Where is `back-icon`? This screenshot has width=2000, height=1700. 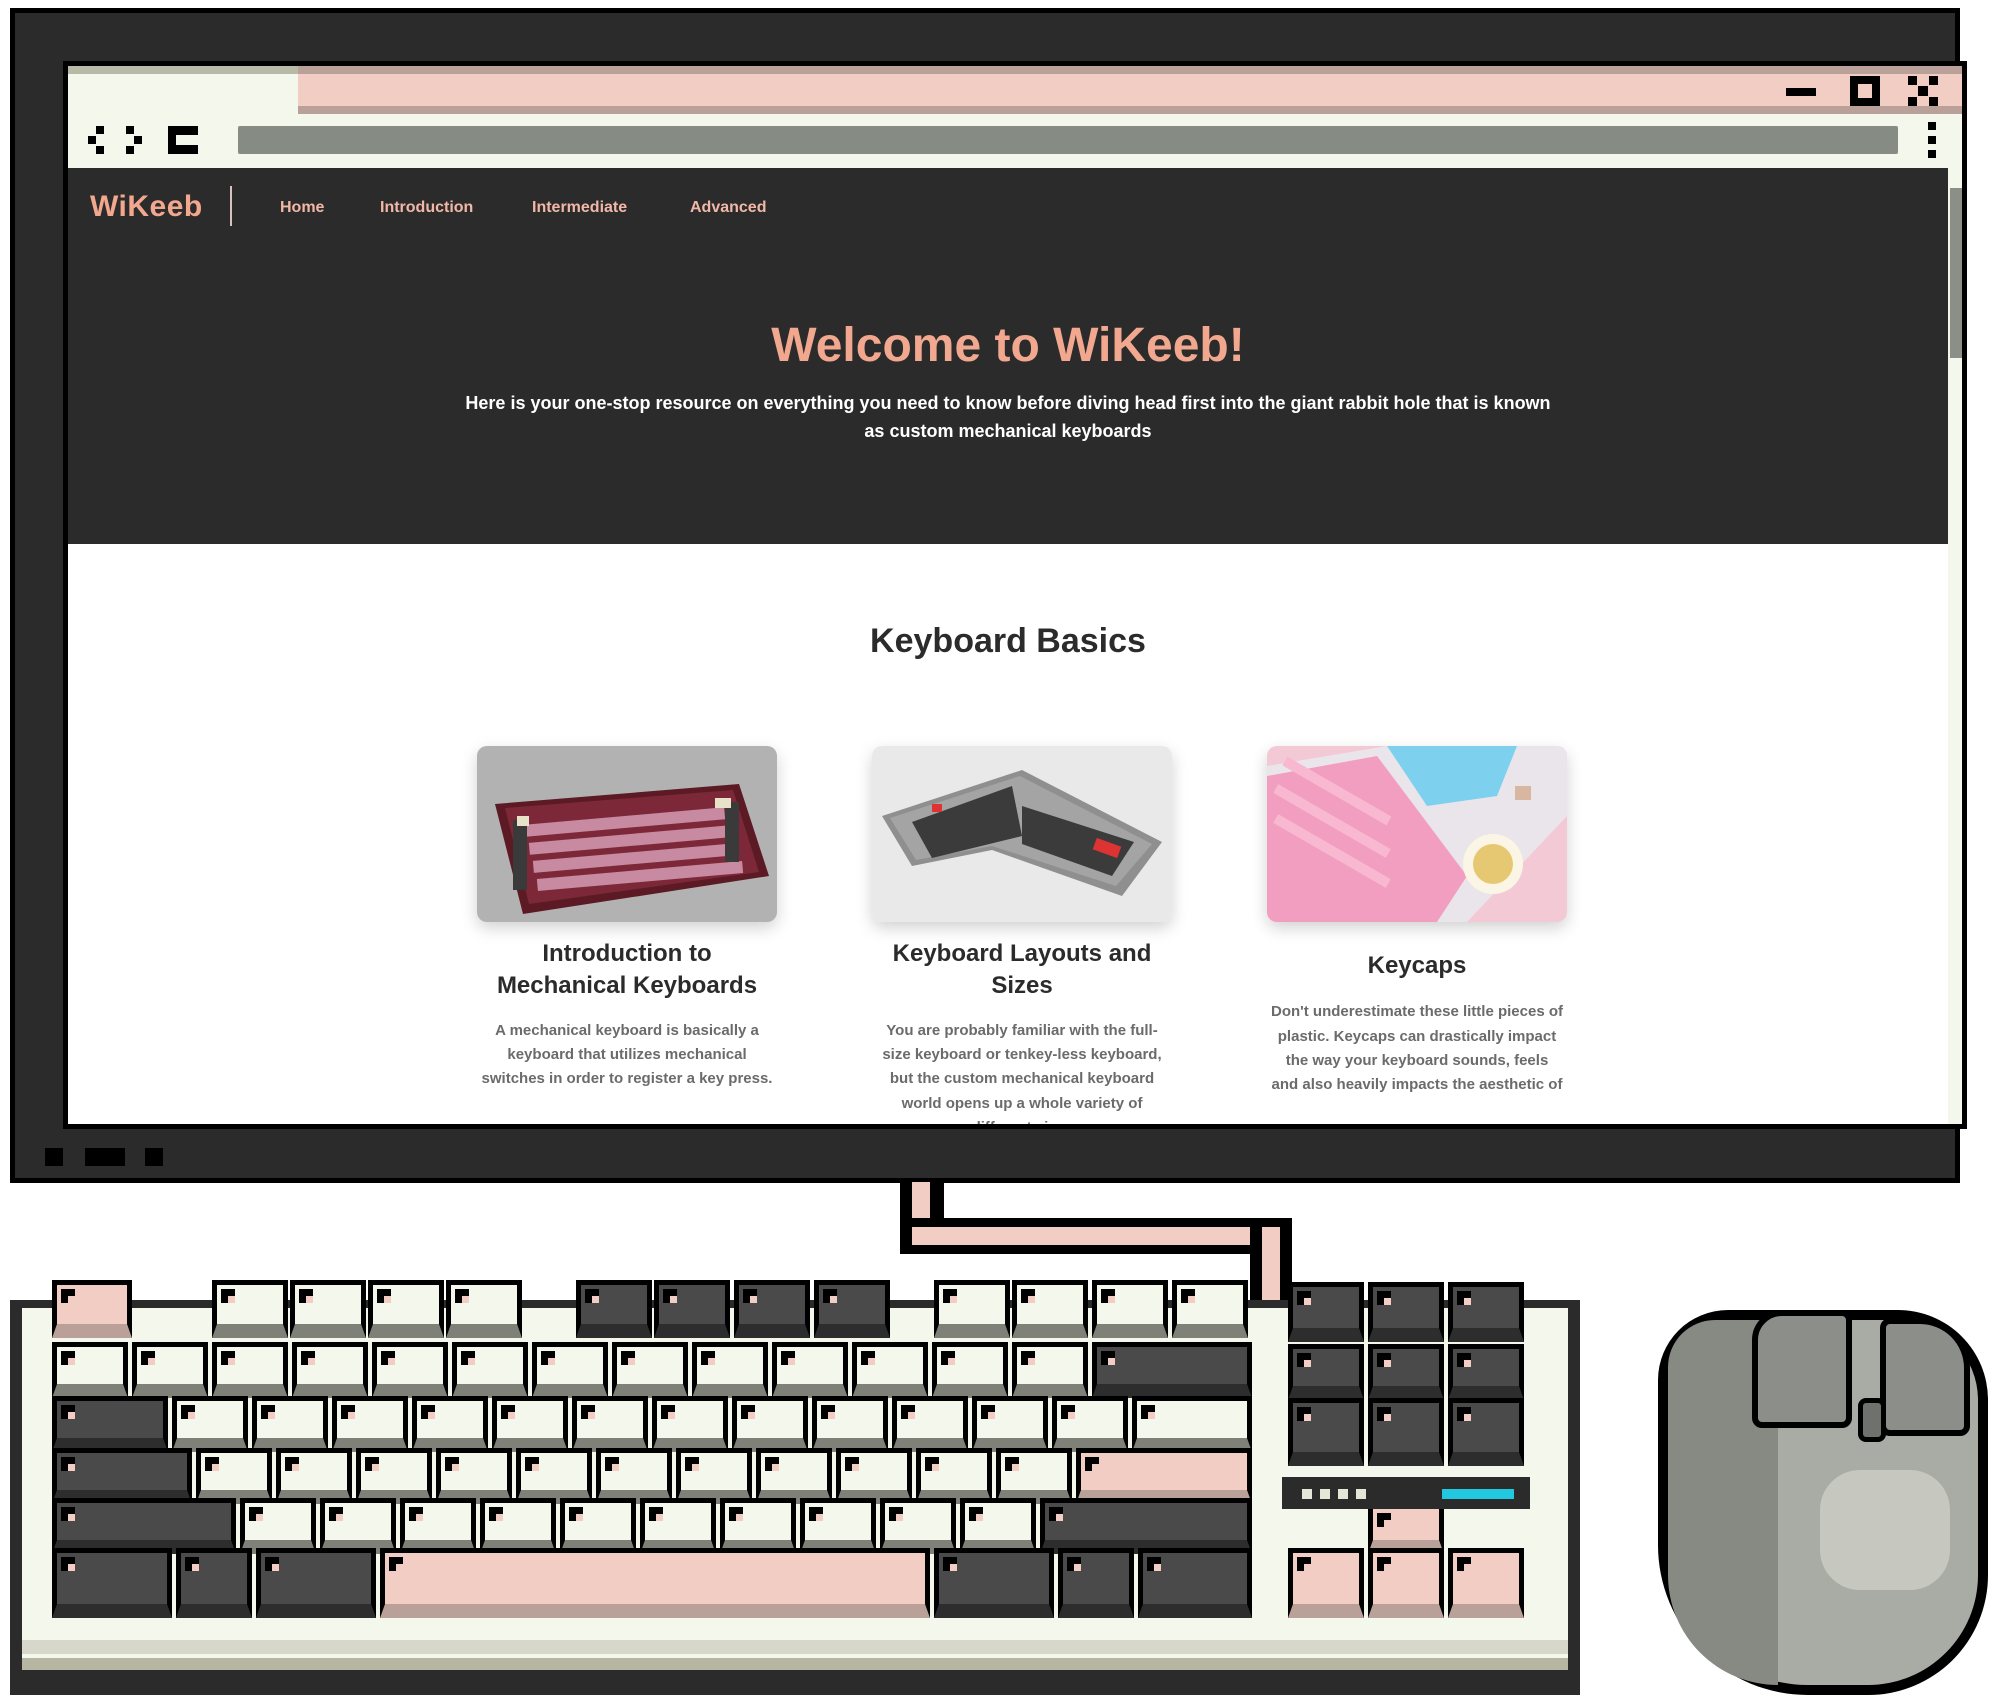
back-icon is located at coordinates (97, 140).